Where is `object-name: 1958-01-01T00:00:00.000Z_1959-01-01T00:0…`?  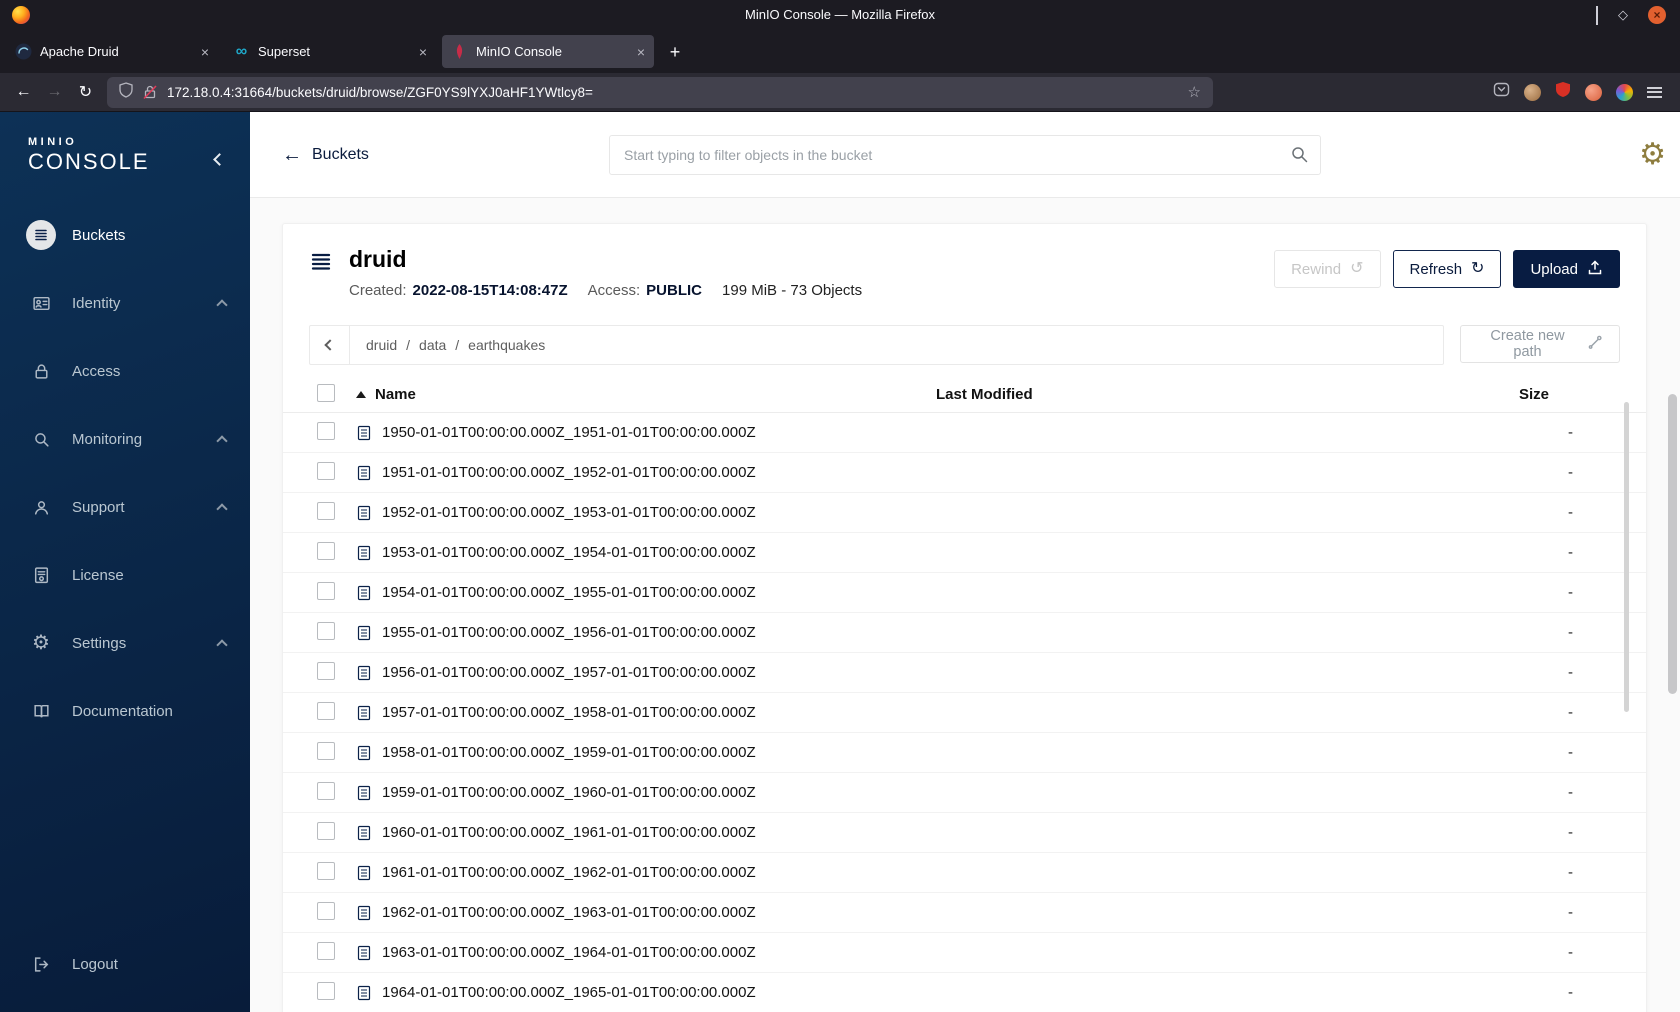 object-name: 1958-01-01T00:00:00.000Z_1959-01-01T00:0… is located at coordinates (569, 752).